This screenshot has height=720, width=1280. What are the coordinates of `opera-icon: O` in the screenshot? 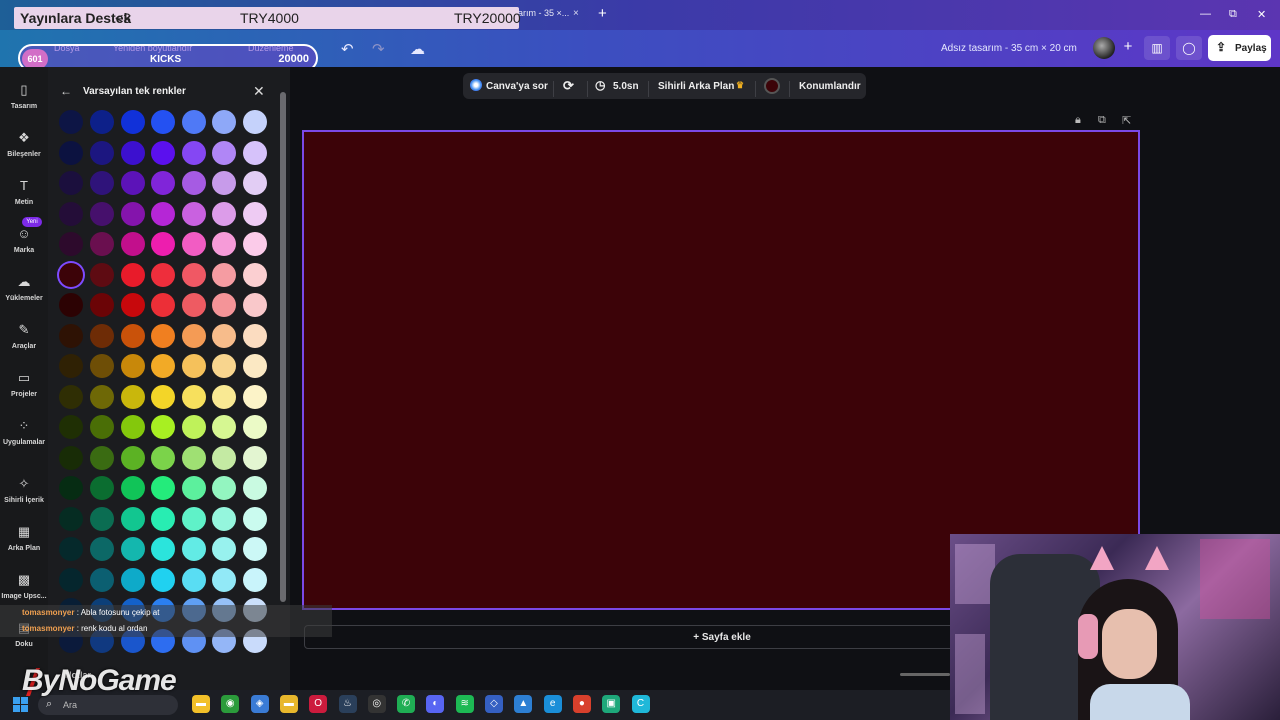 It's located at (318, 704).